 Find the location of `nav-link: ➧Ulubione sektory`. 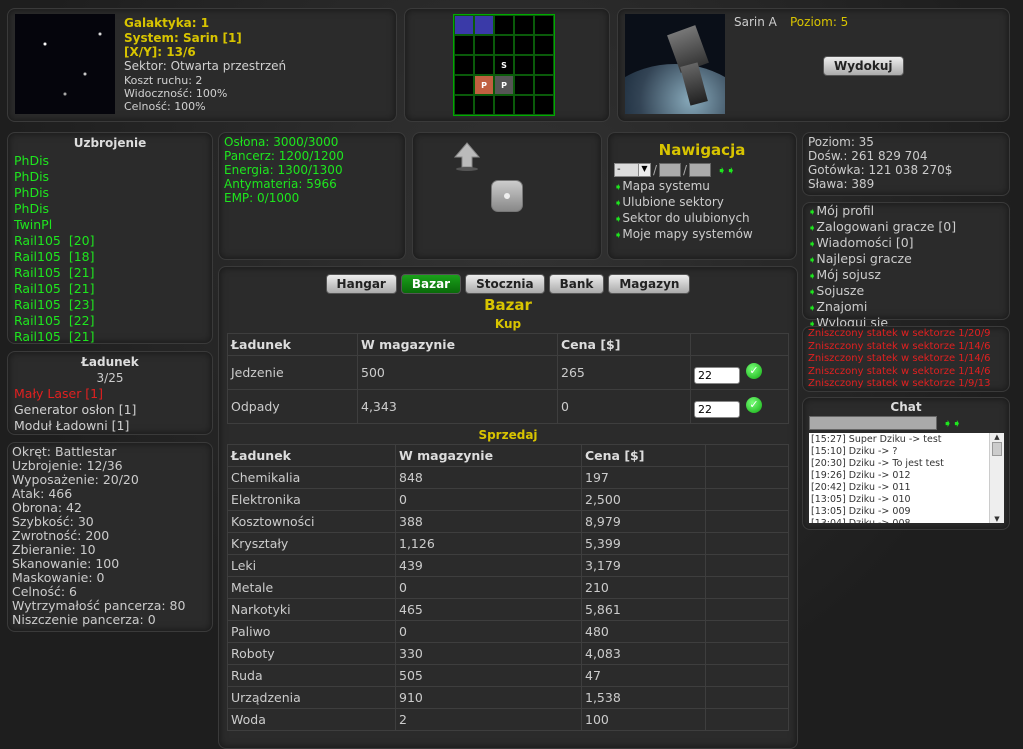

nav-link: ➧Ulubione sektory is located at coordinates (705, 203).